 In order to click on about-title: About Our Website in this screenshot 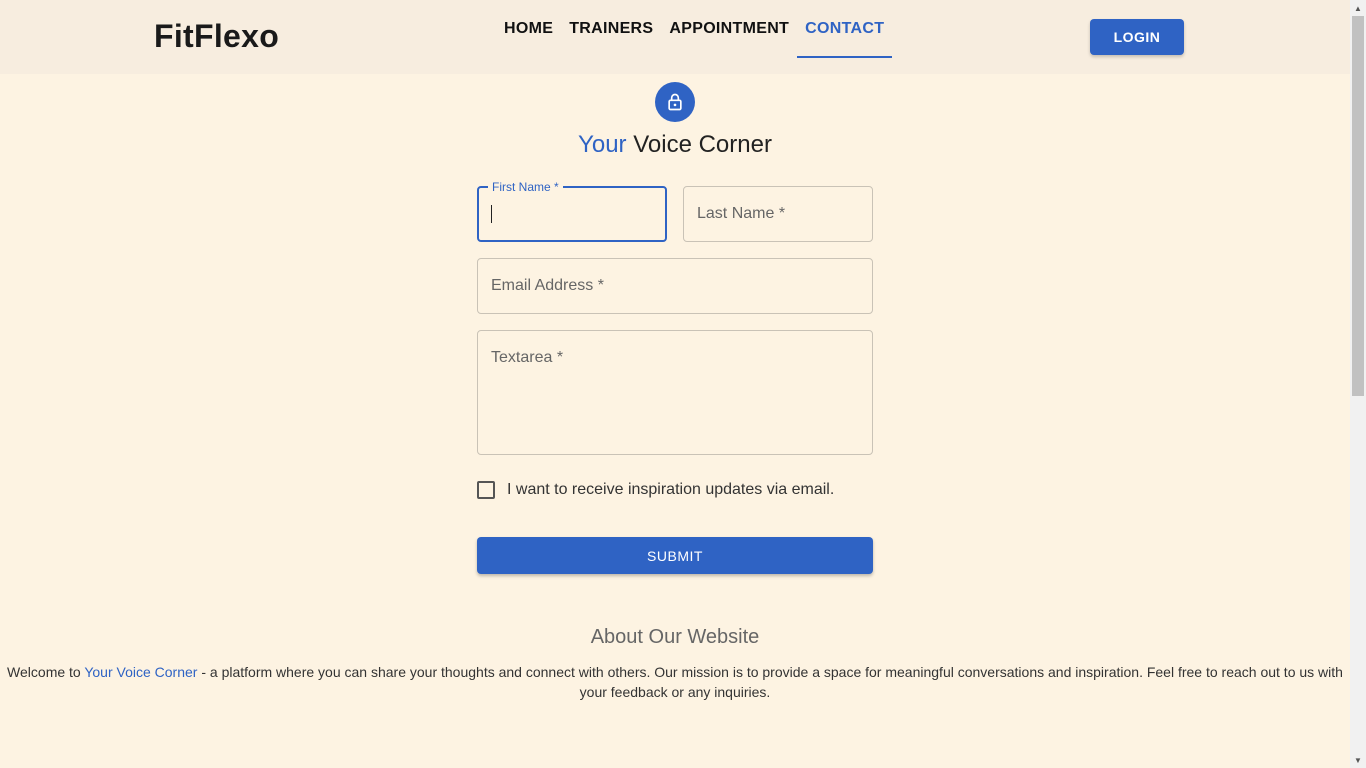, I will do `click(675, 637)`.